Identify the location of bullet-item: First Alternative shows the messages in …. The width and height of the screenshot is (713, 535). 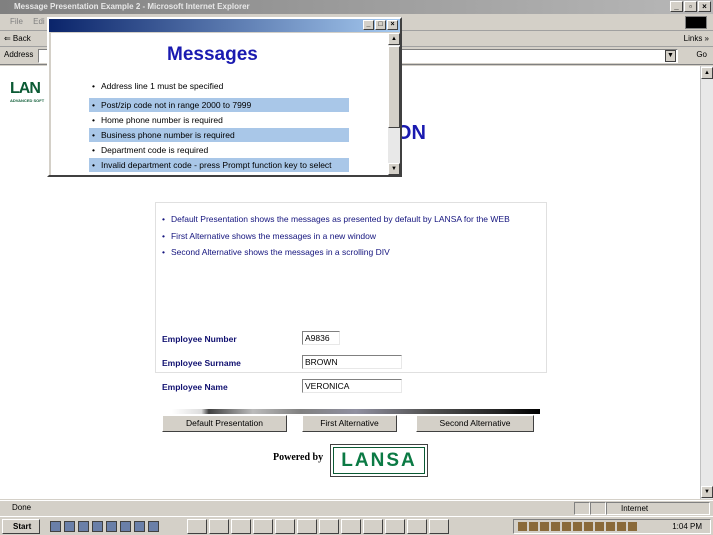
(336, 236).